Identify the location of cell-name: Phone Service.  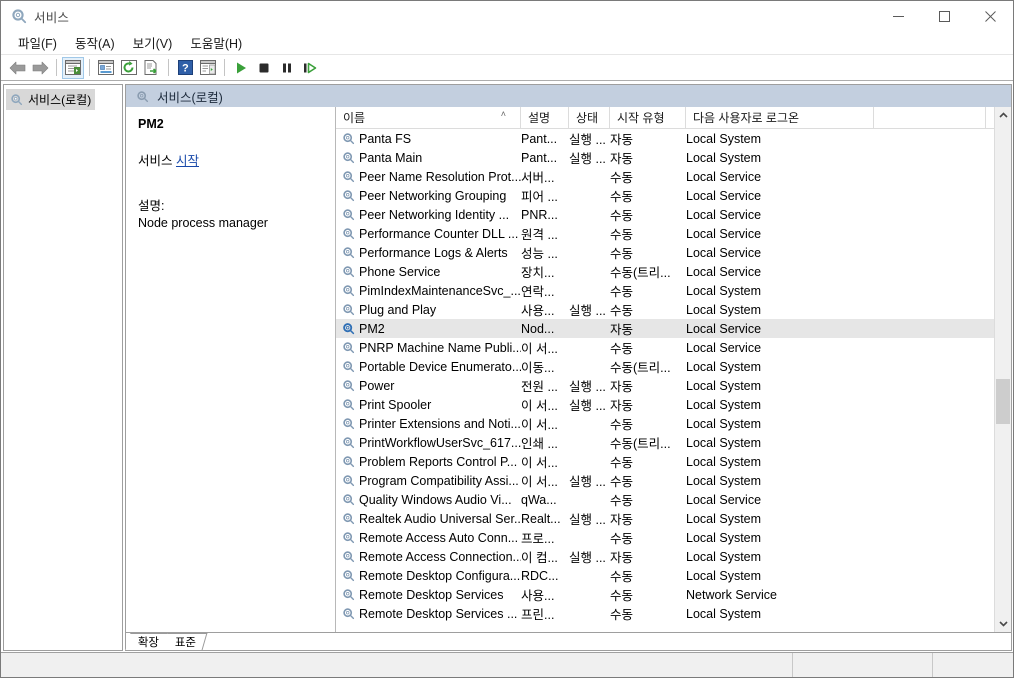
(428, 272).